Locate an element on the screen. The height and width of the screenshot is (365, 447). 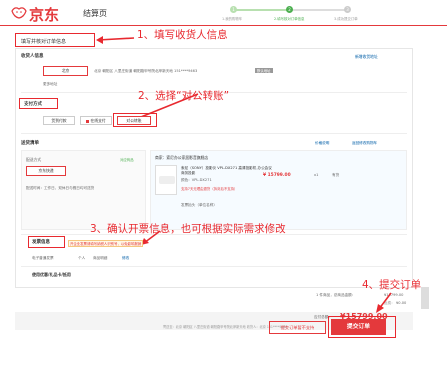
product-qty: x1 is located at coordinates (316, 175).